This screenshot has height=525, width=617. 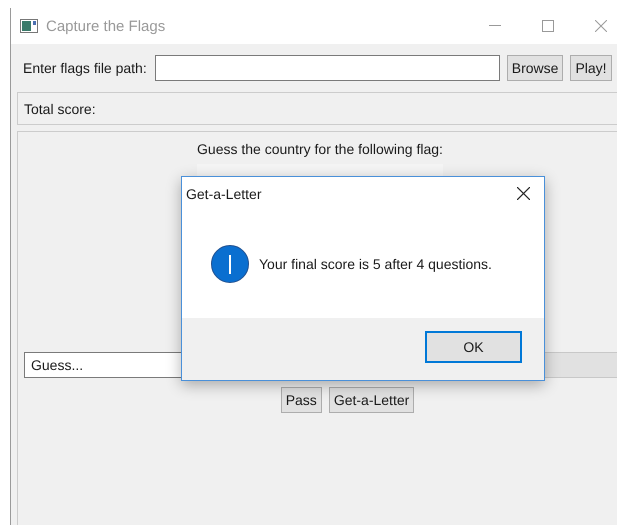 I want to click on toolbar-button: Play!, so click(x=591, y=68).